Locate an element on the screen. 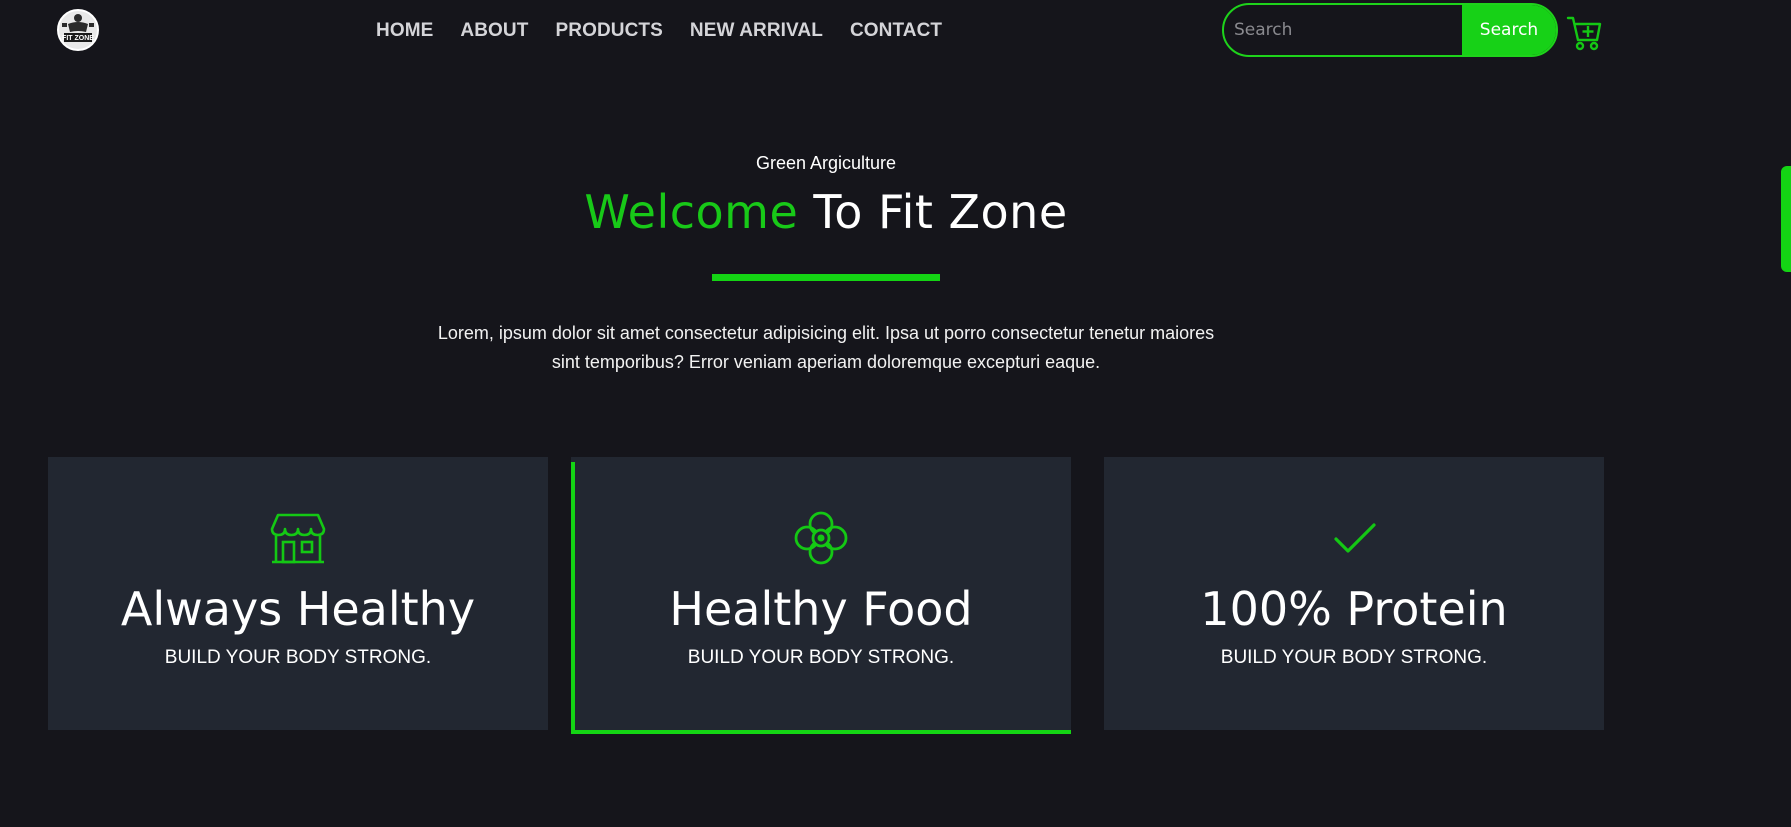  hero-title-accent: Welcome is located at coordinates (691, 212).